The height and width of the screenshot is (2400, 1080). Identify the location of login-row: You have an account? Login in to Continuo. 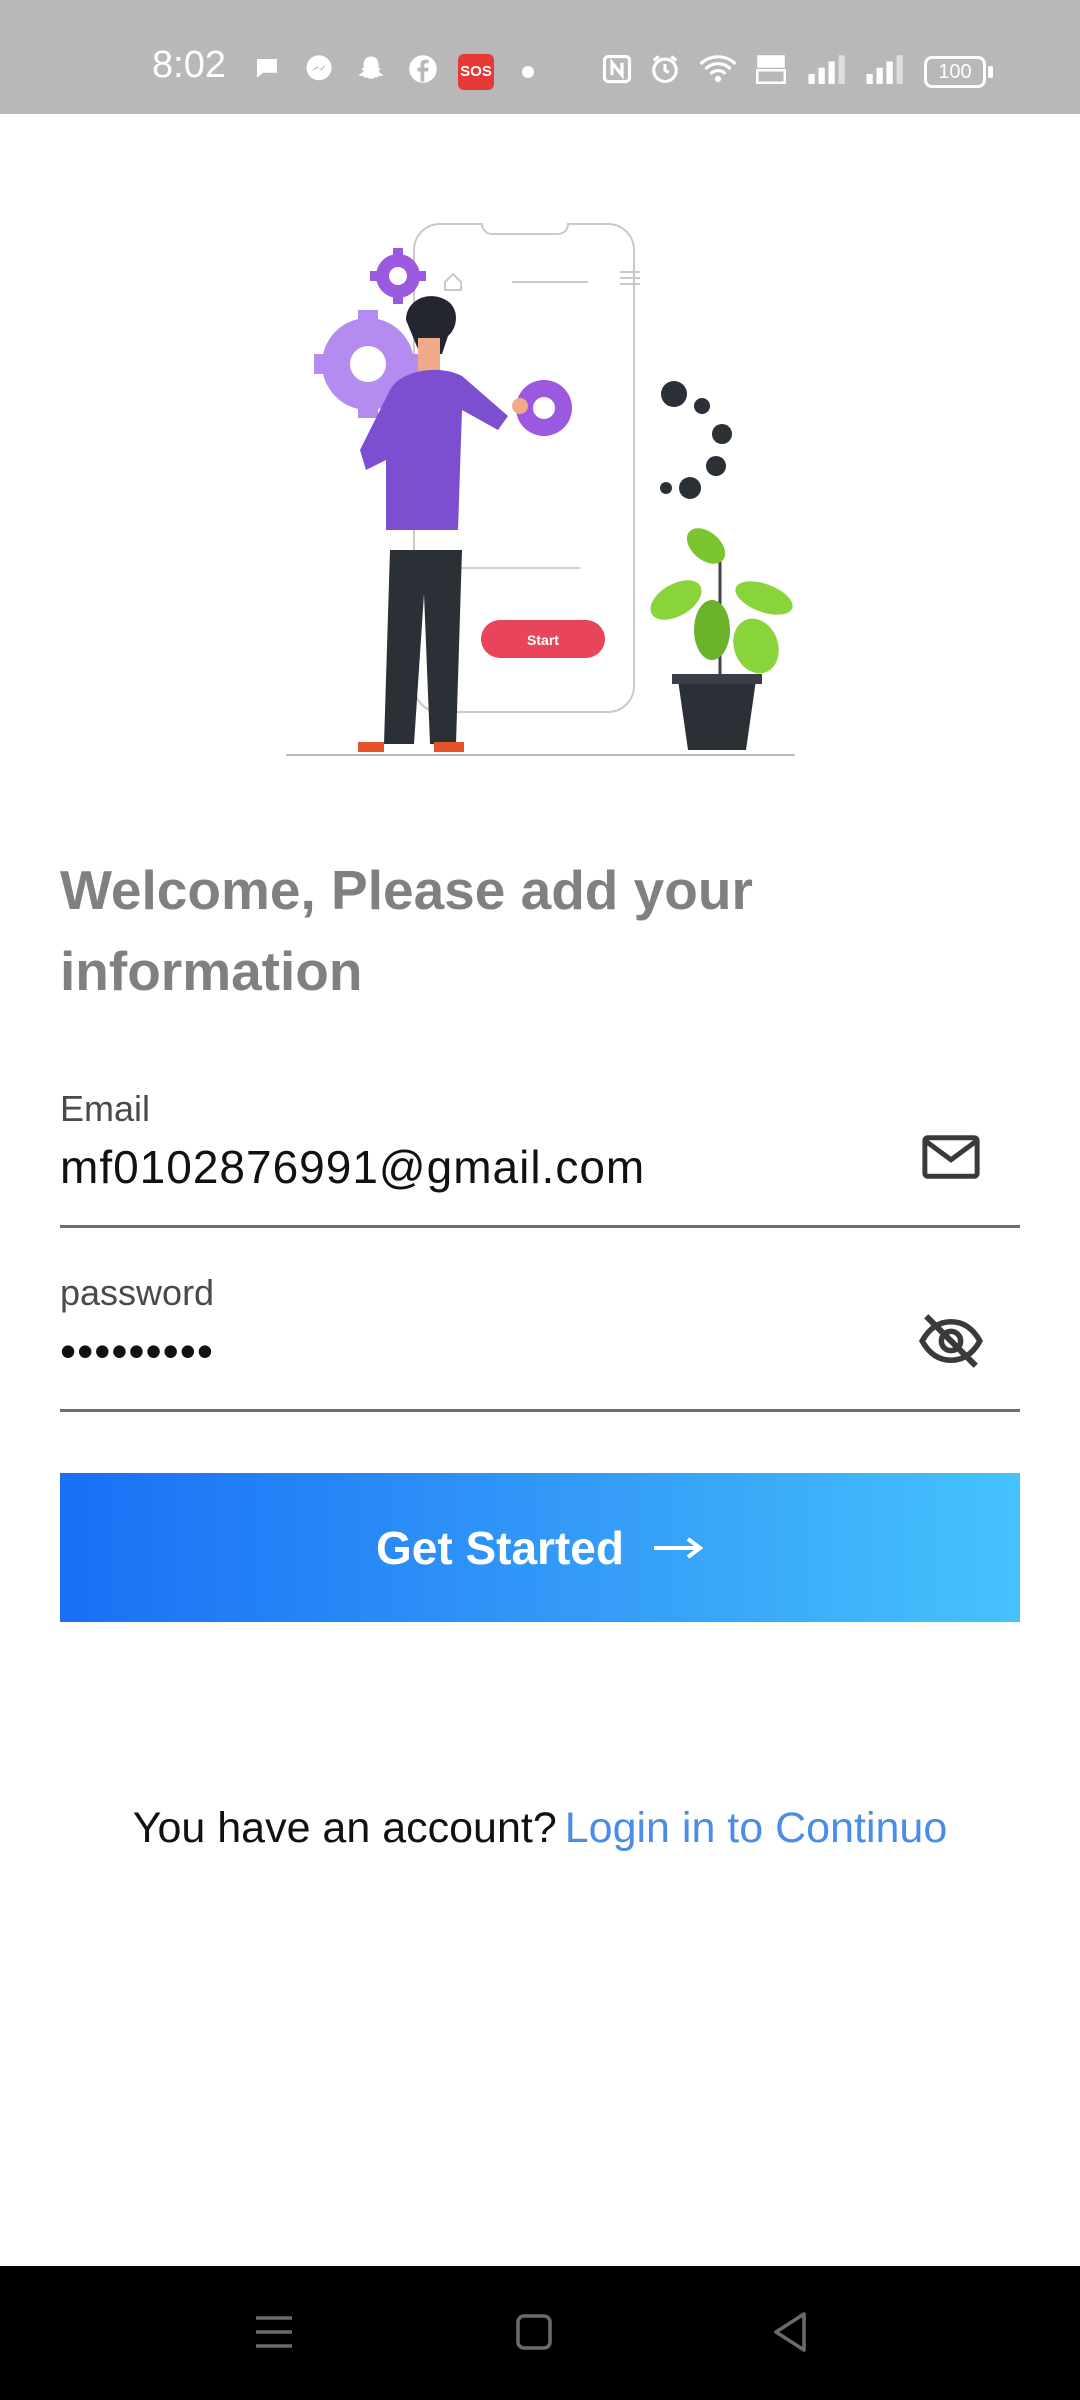
(540, 1828).